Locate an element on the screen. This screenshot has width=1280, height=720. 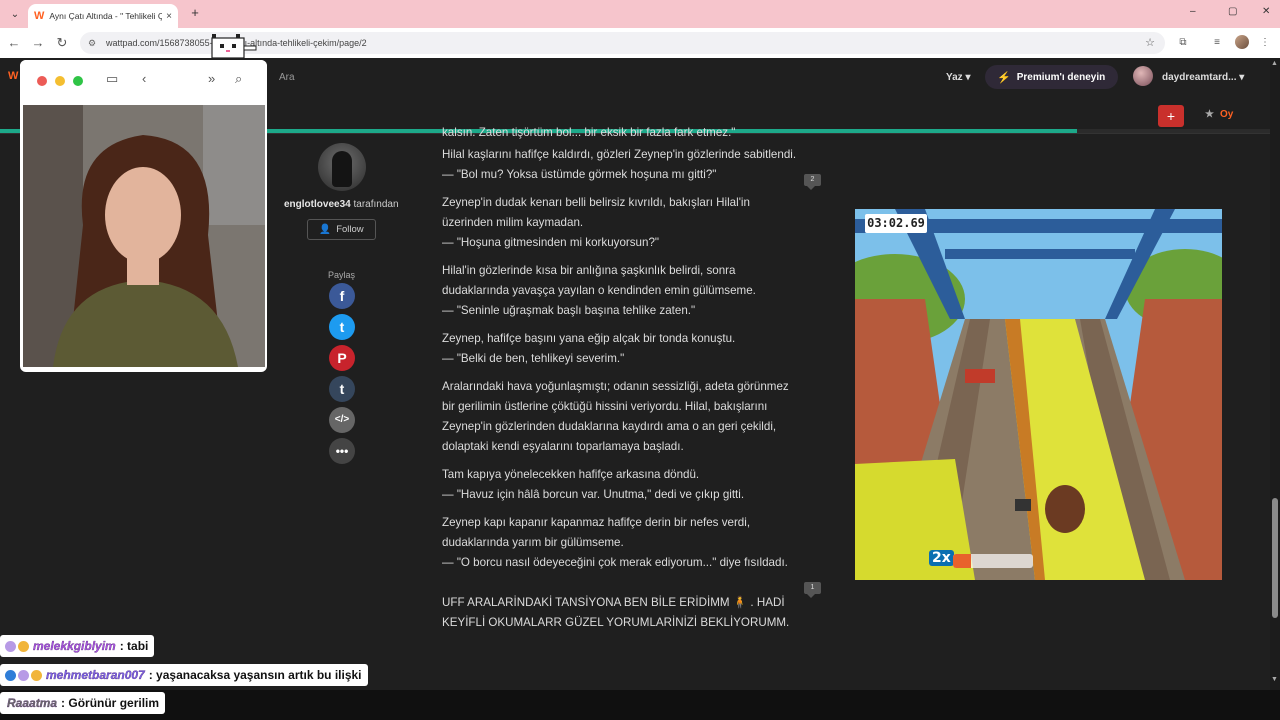
minimize-dot-icon is located at coordinates (60, 81).